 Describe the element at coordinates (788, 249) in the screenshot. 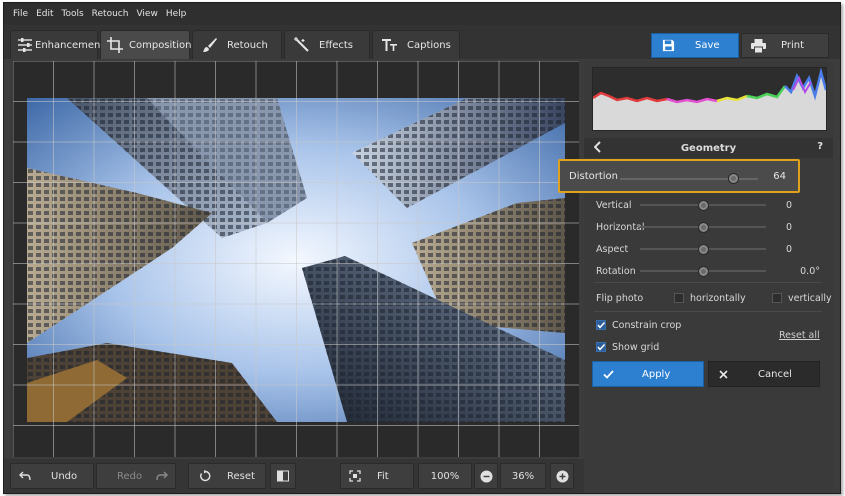

I see `aspect-value: 0` at that location.